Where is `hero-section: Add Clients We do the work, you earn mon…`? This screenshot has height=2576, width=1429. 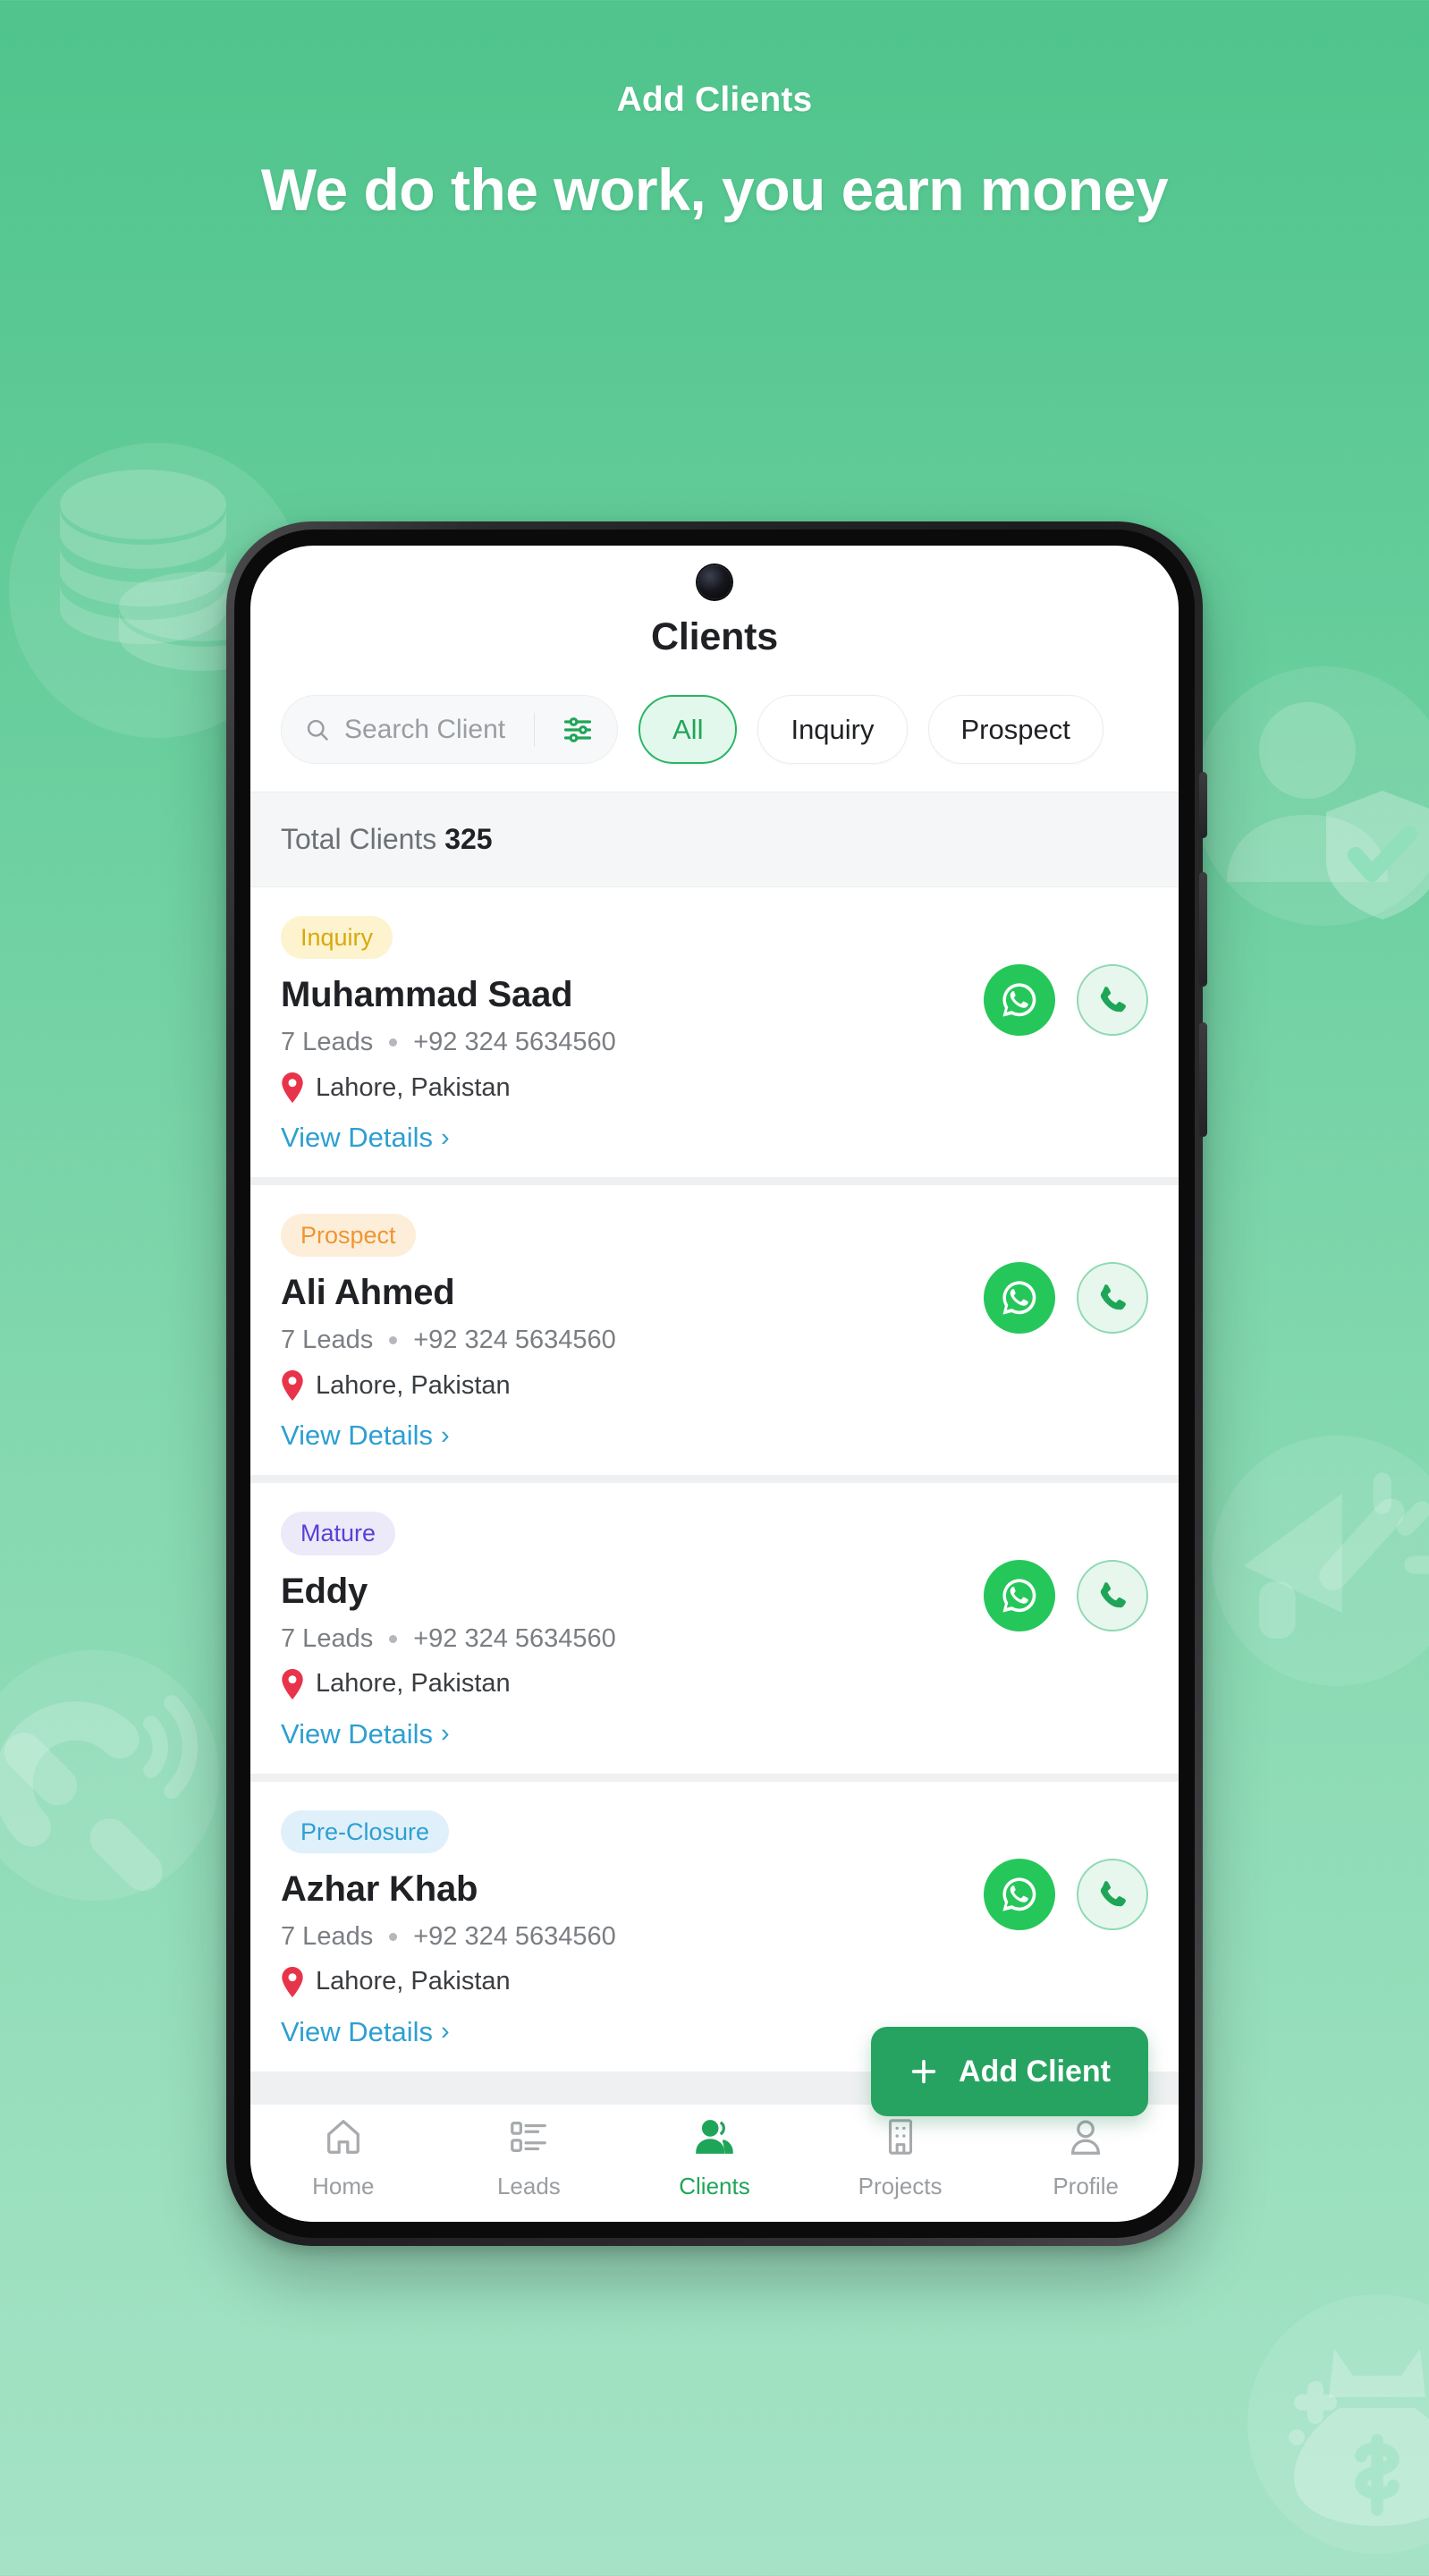 hero-section: Add Clients We do the work, you earn mon… is located at coordinates (714, 152).